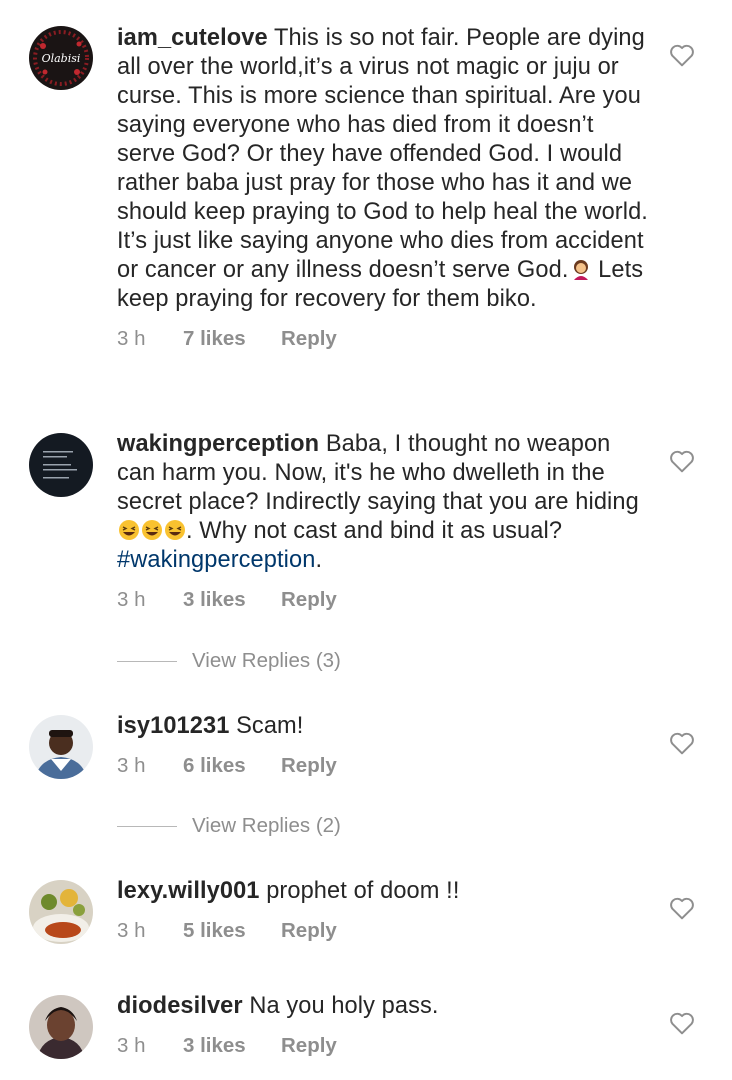 The image size is (732, 1080). I want to click on woman-facepalming-emoji-icon, so click(580, 270).